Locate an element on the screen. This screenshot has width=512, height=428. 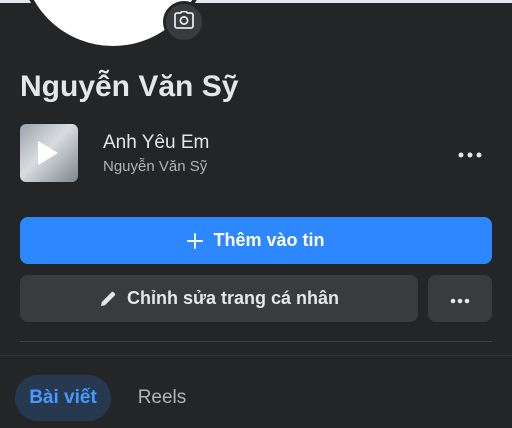
camera-icon is located at coordinates (184, 22).